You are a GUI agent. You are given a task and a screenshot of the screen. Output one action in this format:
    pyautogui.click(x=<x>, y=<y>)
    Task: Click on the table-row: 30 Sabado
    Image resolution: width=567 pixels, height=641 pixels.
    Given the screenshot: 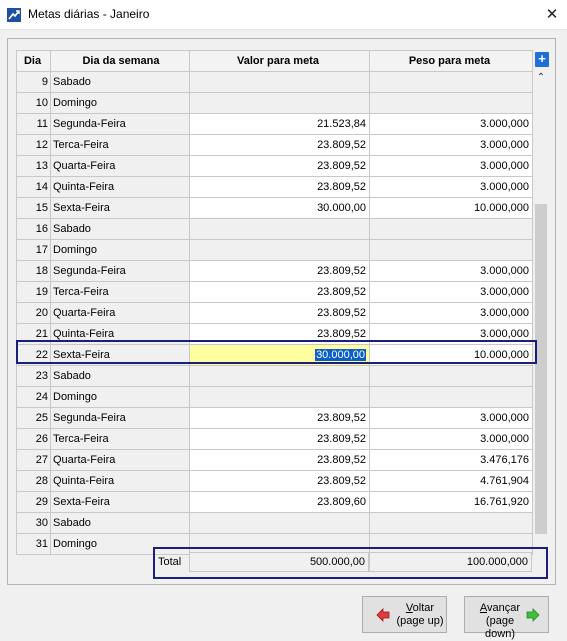 What is the action you would take?
    pyautogui.click(x=274, y=523)
    